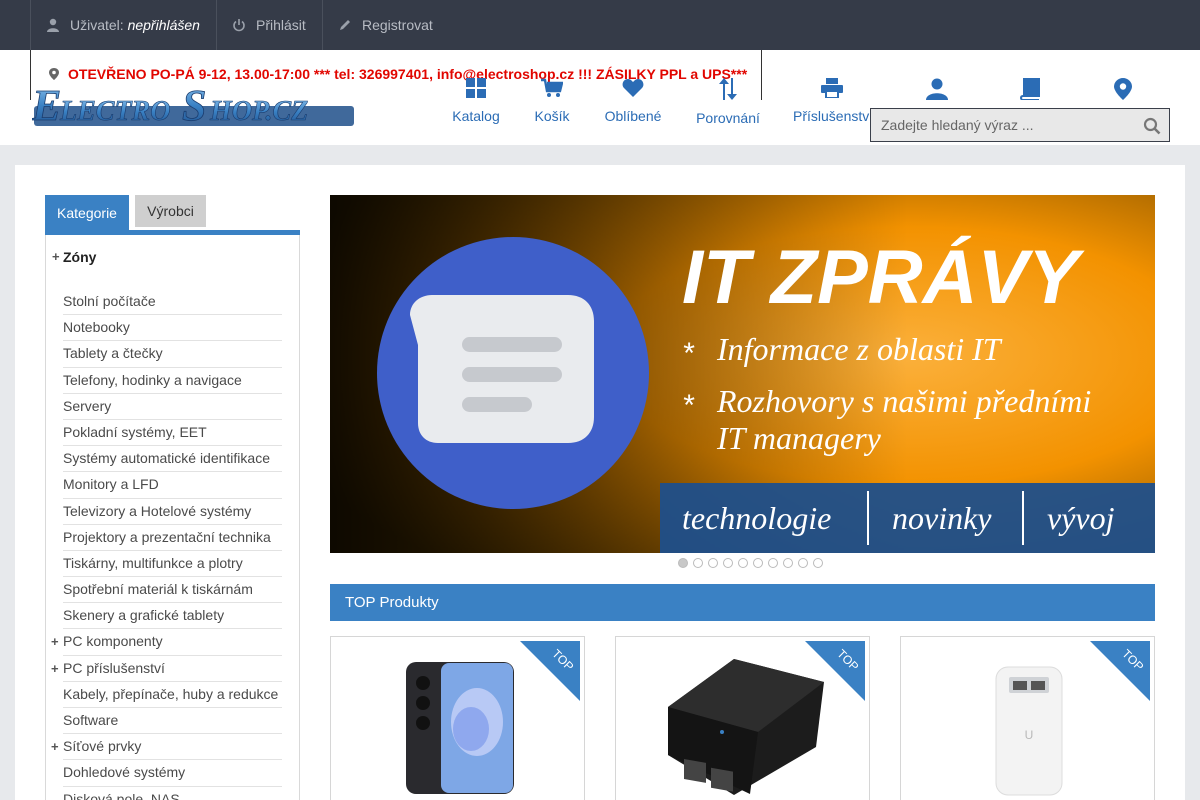 This screenshot has height=800, width=1200. I want to click on login-label: Přihlásit, so click(281, 25).